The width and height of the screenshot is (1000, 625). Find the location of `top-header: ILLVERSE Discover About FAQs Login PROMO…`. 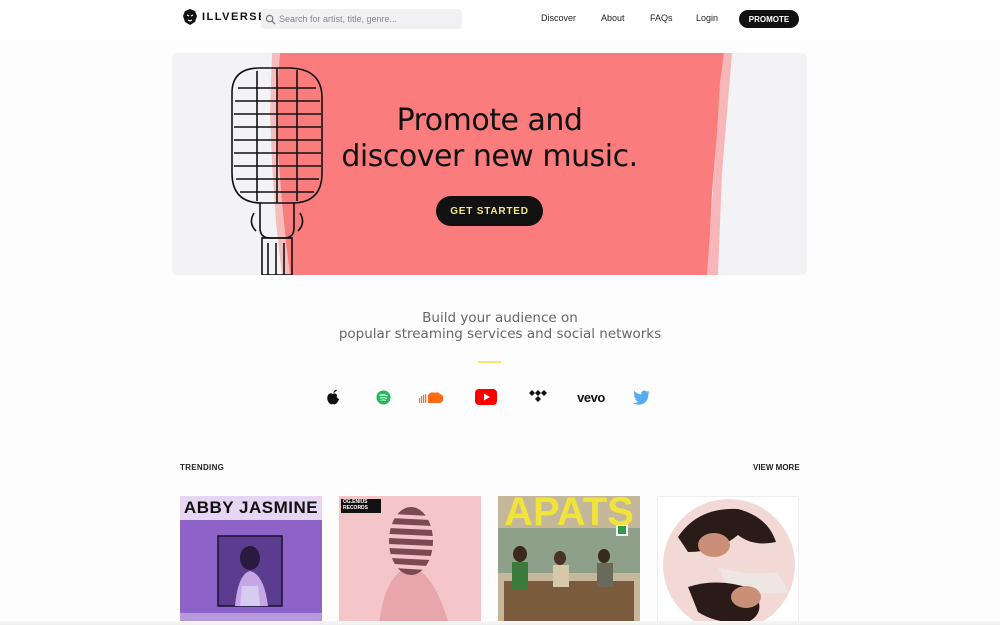

top-header: ILLVERSE Discover About FAQs Login PROMO… is located at coordinates (500, 20).